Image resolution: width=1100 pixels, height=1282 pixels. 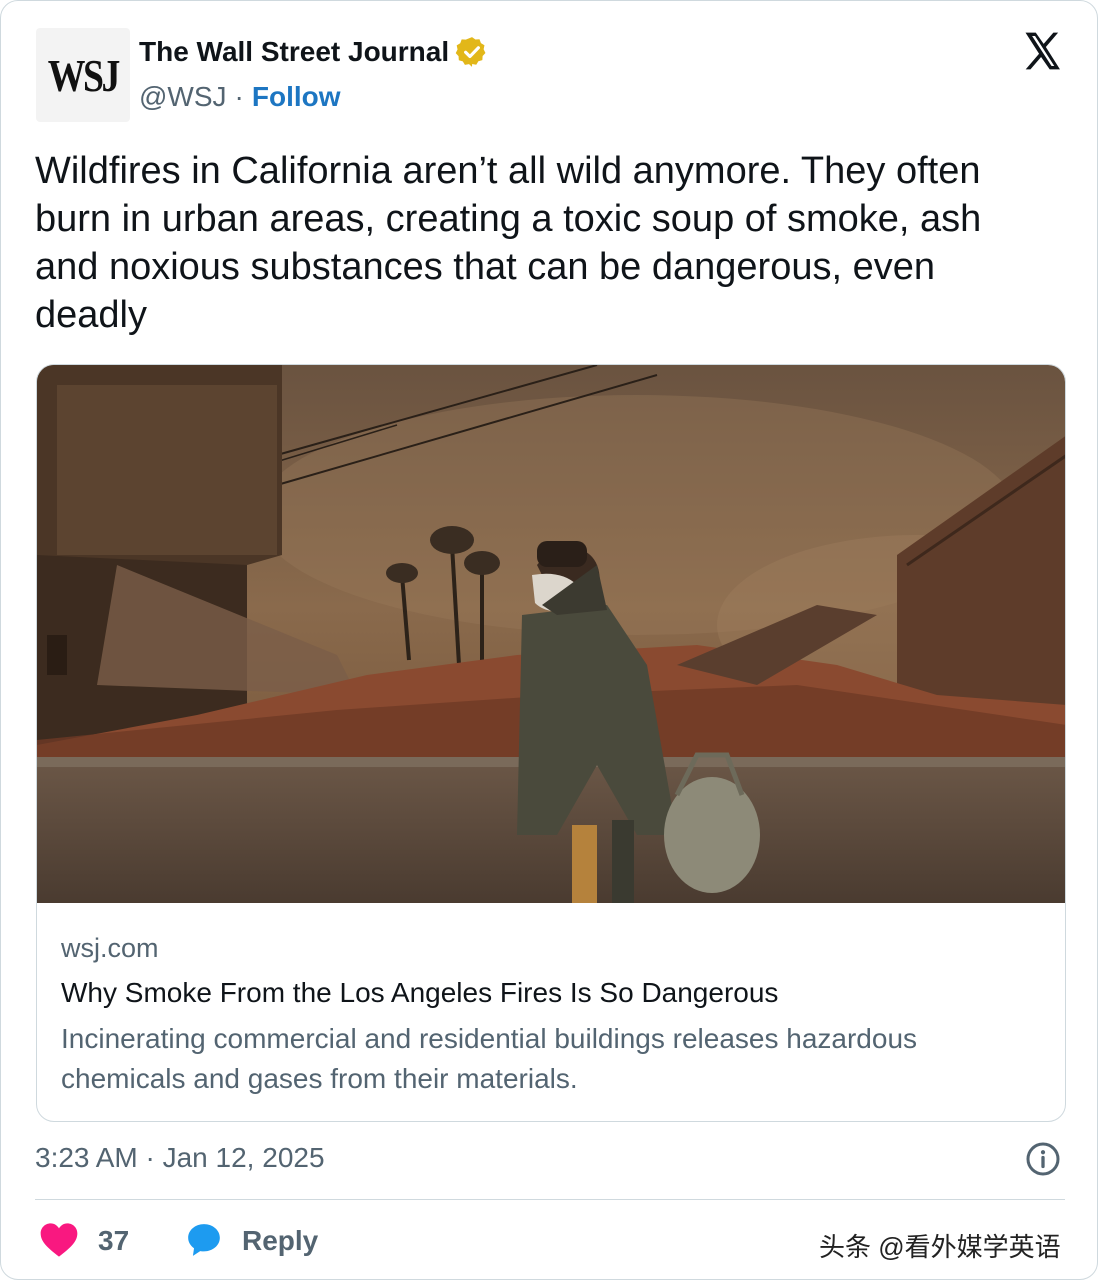 I want to click on reply-bubble-icon, so click(x=204, y=1240).